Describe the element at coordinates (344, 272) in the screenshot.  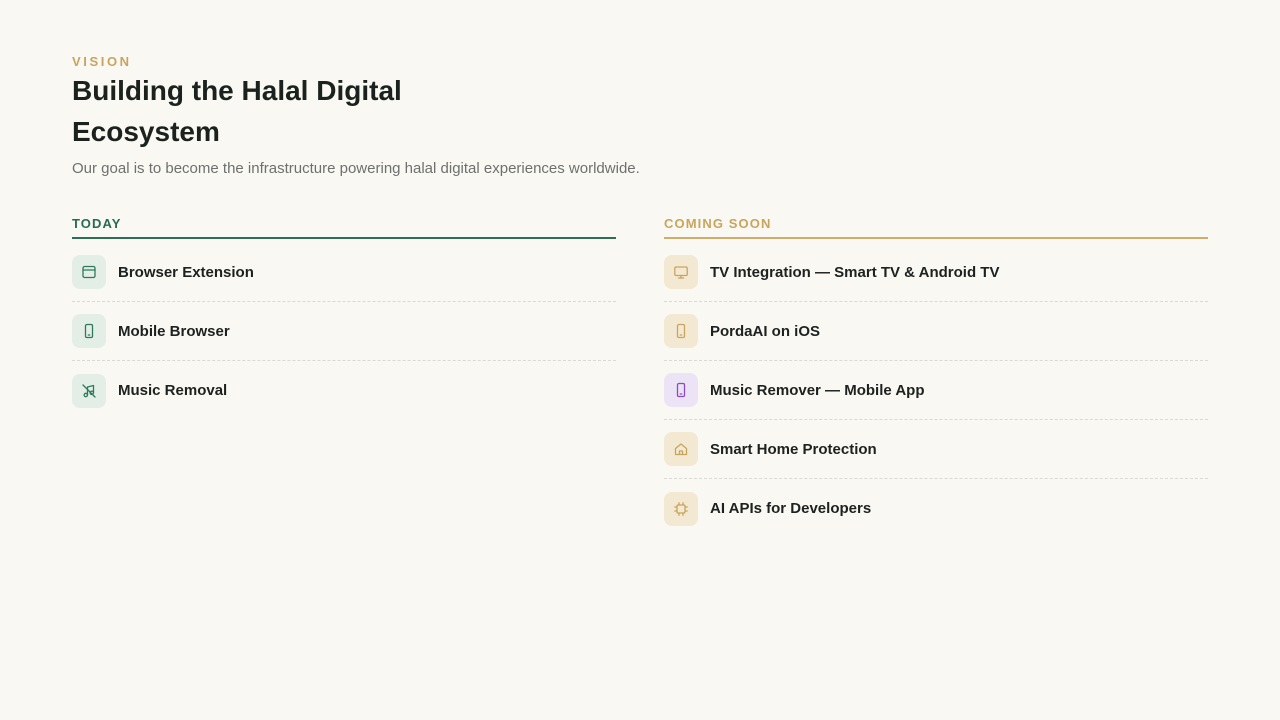
I see `list-item-browser-extension: Browser Extension` at that location.